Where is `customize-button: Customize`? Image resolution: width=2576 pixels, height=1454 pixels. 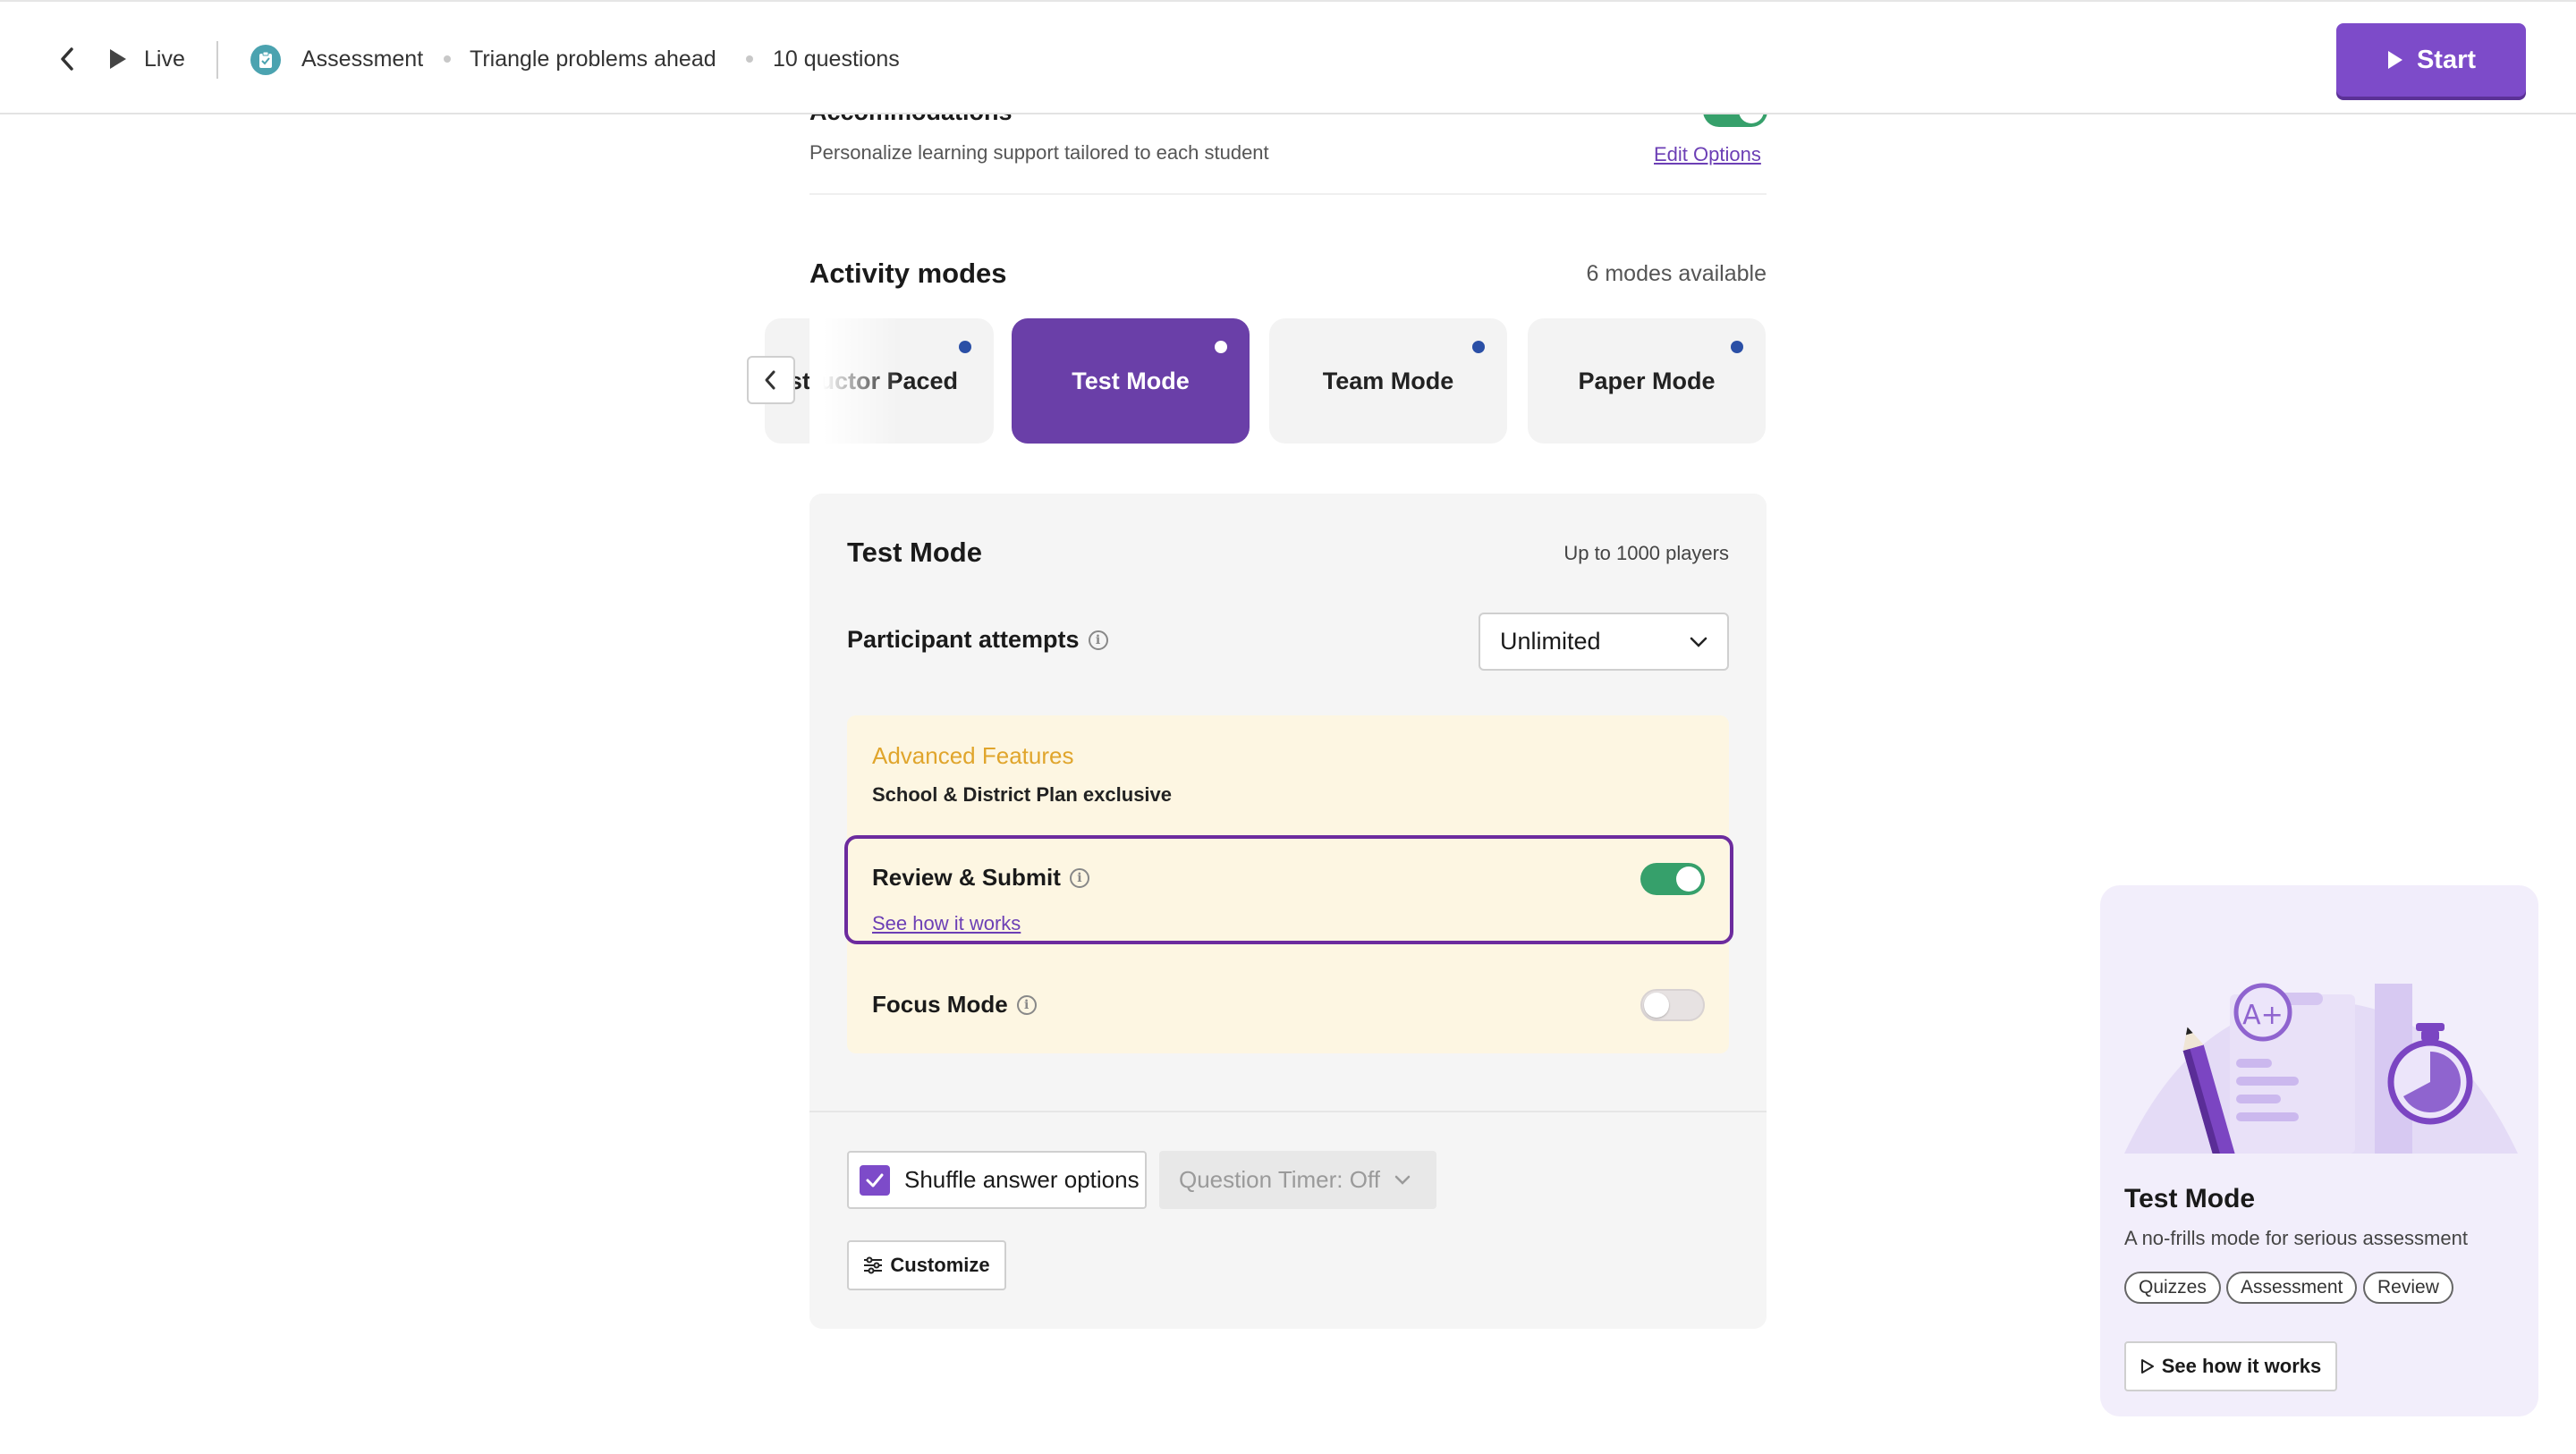 customize-button: Customize is located at coordinates (926, 1265).